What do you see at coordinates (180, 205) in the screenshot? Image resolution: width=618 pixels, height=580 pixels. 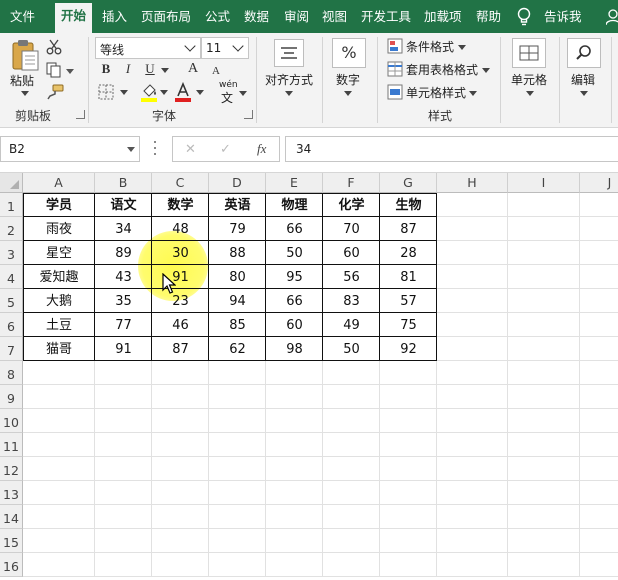 I see `table-header-cell: 数学` at bounding box center [180, 205].